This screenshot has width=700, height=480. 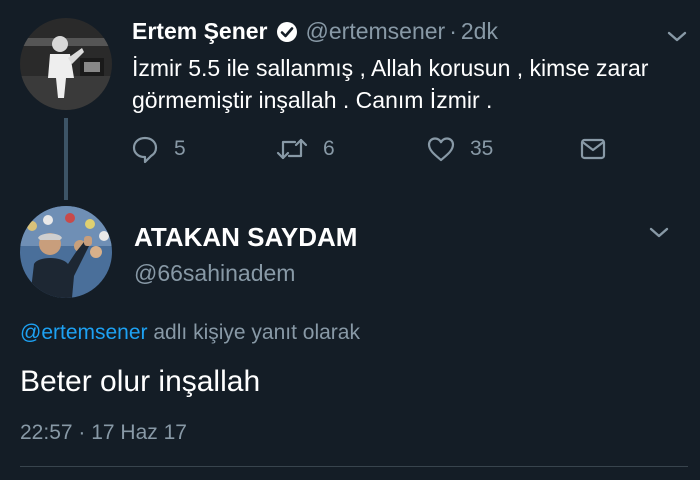 I want to click on retweet-button: 6, so click(x=305, y=149).